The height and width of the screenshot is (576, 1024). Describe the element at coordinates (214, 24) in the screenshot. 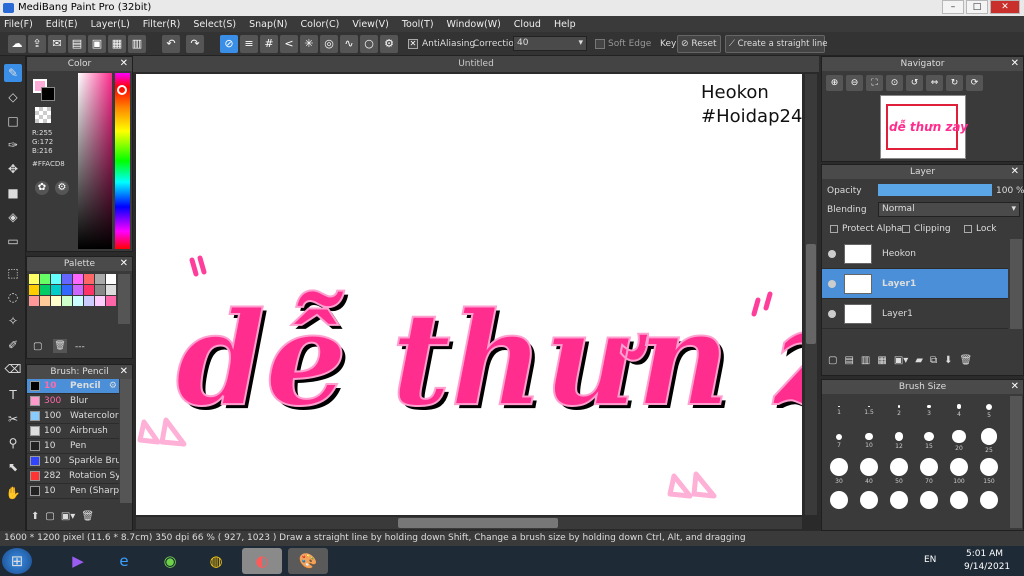

I see `menu-select: Select(S)` at that location.